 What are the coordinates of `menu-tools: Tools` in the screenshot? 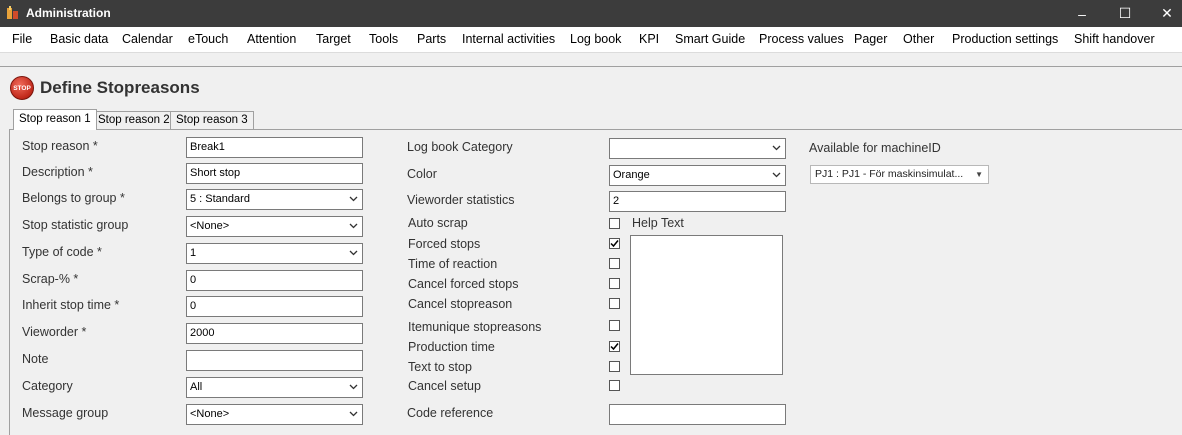 It's located at (383, 39).